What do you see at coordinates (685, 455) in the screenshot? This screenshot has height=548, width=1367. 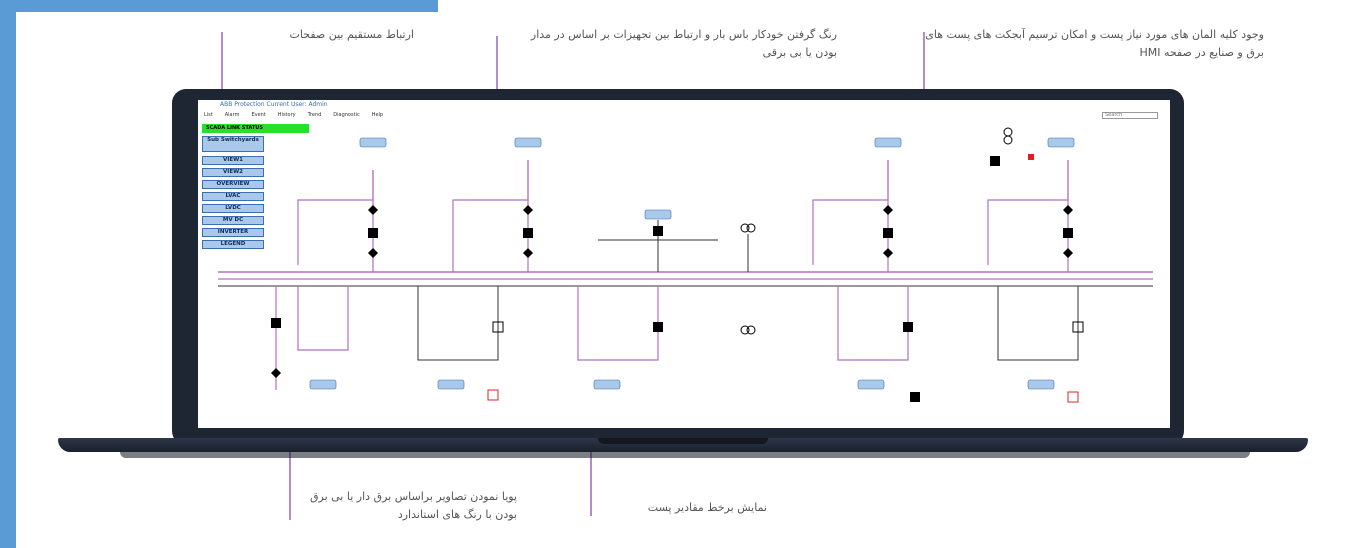 I see `laptop-base-shadow` at bounding box center [685, 455].